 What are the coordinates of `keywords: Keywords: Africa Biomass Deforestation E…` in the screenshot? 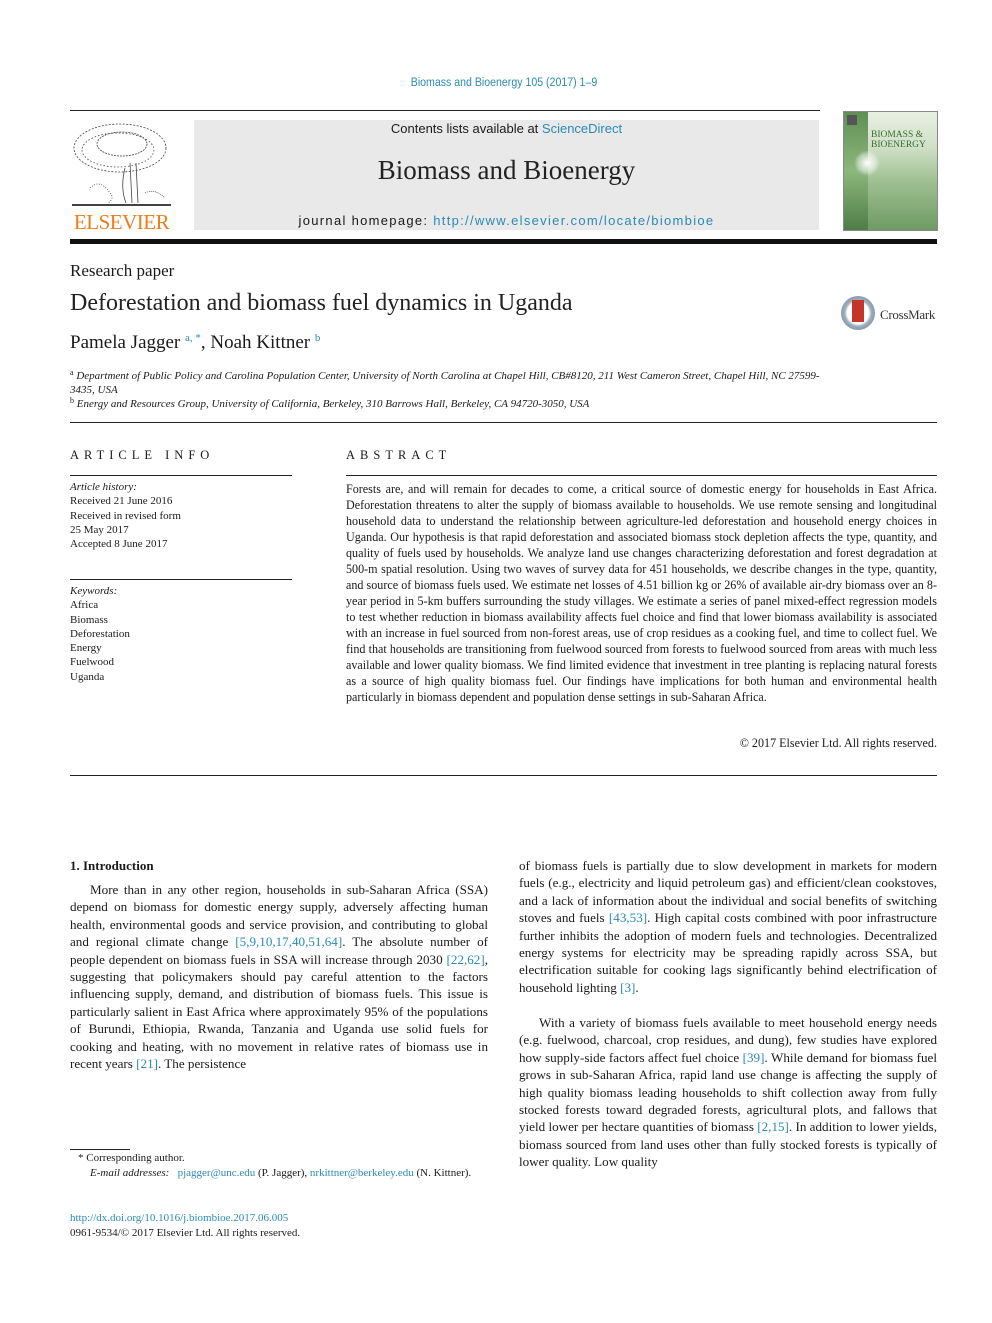 It's located at (100, 634).